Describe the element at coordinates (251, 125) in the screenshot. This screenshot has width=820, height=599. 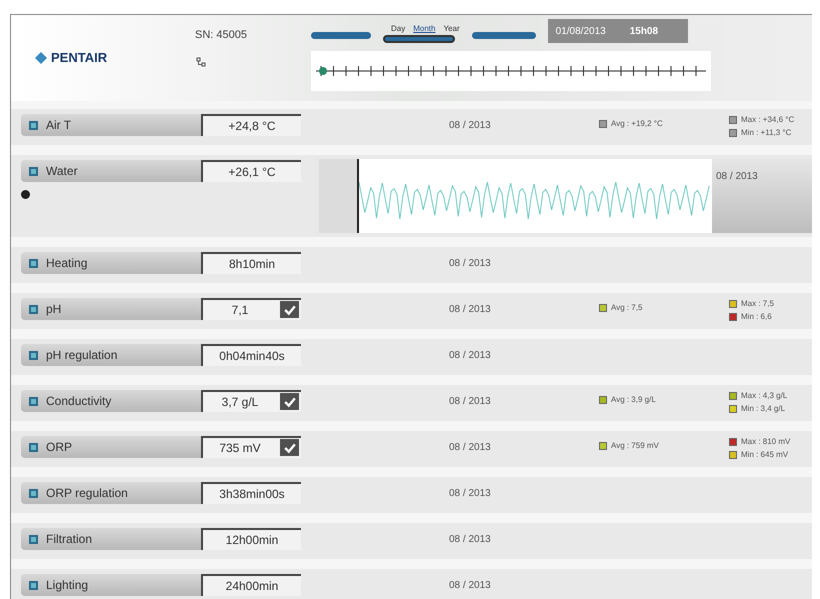
I see `value-display: +24,8 °C` at that location.